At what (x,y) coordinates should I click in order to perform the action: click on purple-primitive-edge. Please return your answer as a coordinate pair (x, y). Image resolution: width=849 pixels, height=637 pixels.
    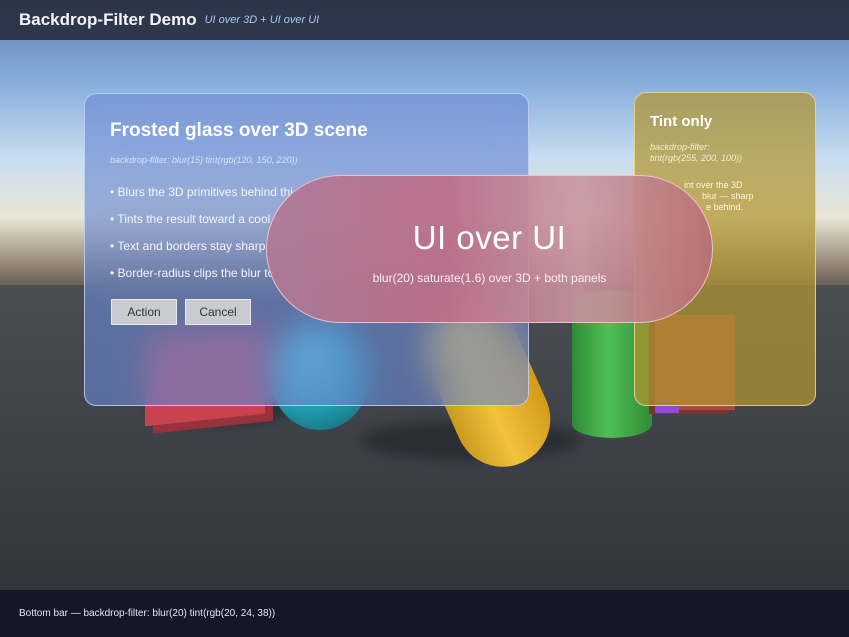
    Looking at the image, I should click on (667, 409).